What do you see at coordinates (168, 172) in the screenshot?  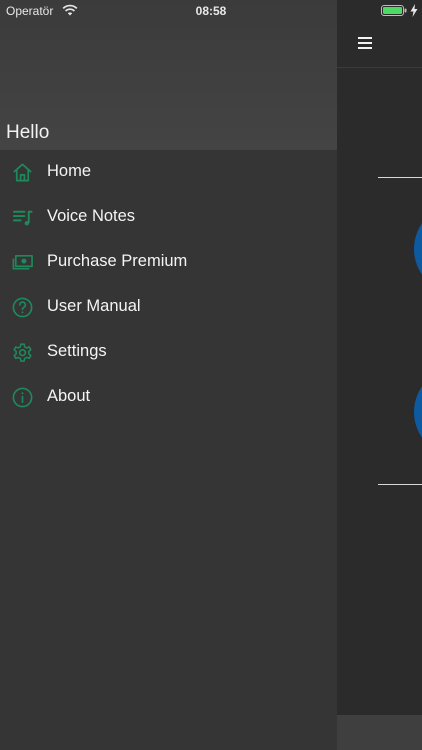 I see `menu-item-home: Home` at bounding box center [168, 172].